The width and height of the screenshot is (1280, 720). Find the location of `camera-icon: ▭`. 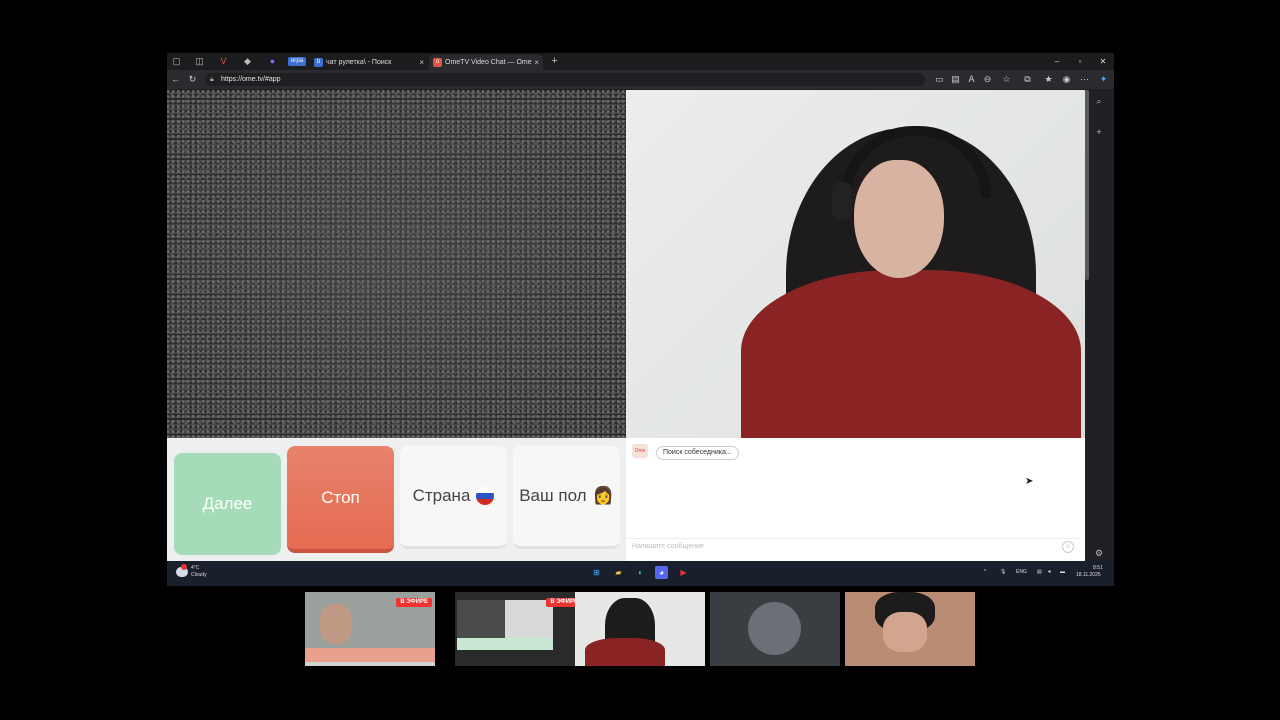

camera-icon: ▭ is located at coordinates (939, 79).